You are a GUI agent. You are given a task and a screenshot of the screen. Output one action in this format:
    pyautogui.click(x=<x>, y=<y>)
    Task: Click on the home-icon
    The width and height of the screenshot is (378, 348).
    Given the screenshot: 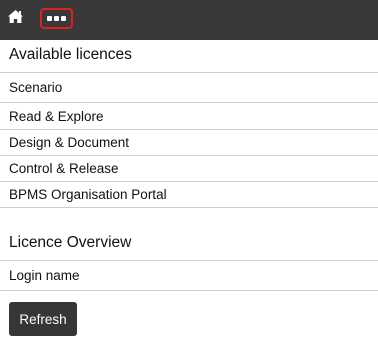 What is the action you would take?
    pyautogui.click(x=15, y=19)
    